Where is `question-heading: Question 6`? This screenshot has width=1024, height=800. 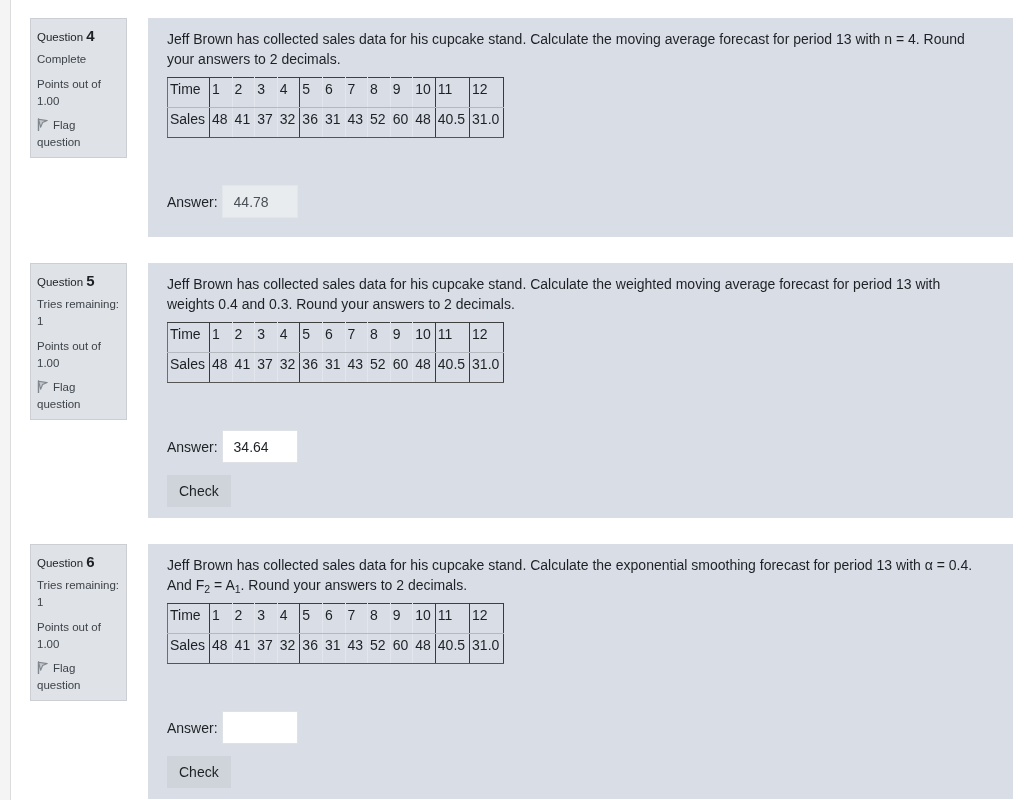
question-heading: Question 6 is located at coordinates (66, 562).